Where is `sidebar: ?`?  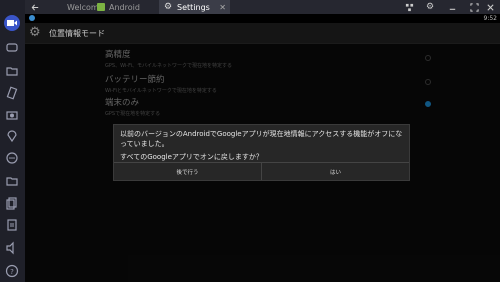
sidebar: ? is located at coordinates (12, 141).